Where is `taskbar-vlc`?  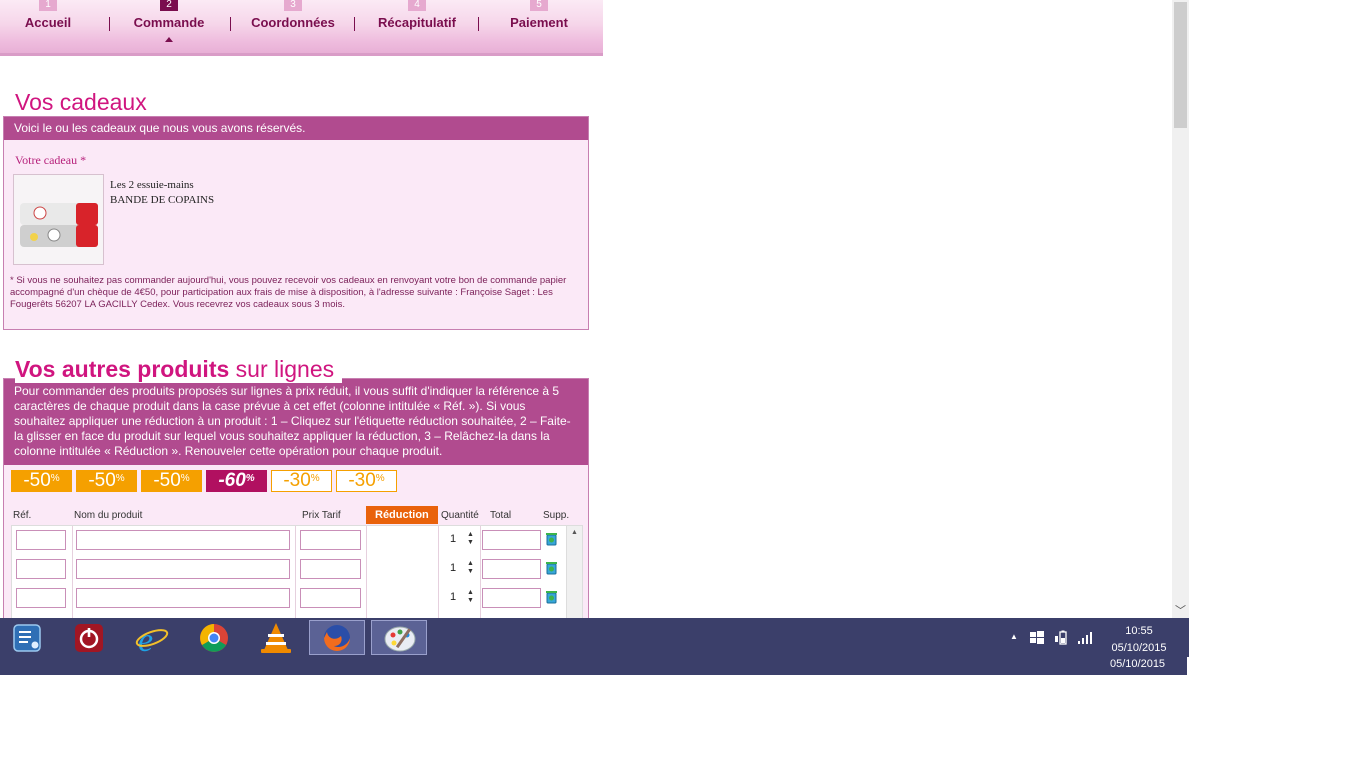
taskbar-vlc is located at coordinates (276, 637).